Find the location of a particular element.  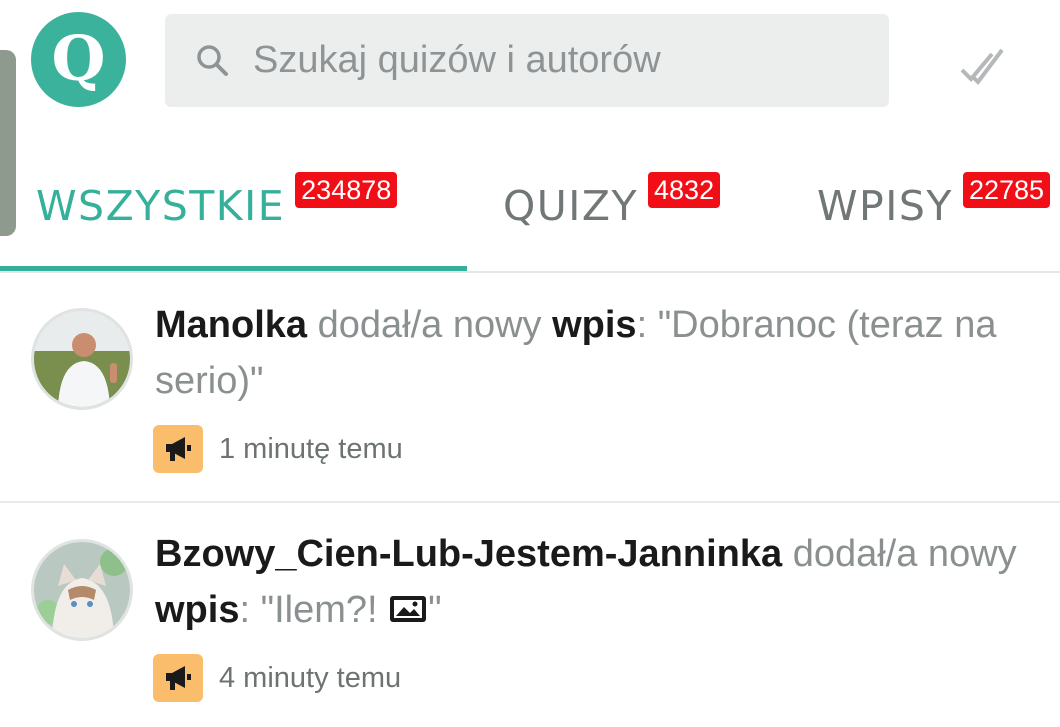

logo-letter: Q is located at coordinates (78, 58).